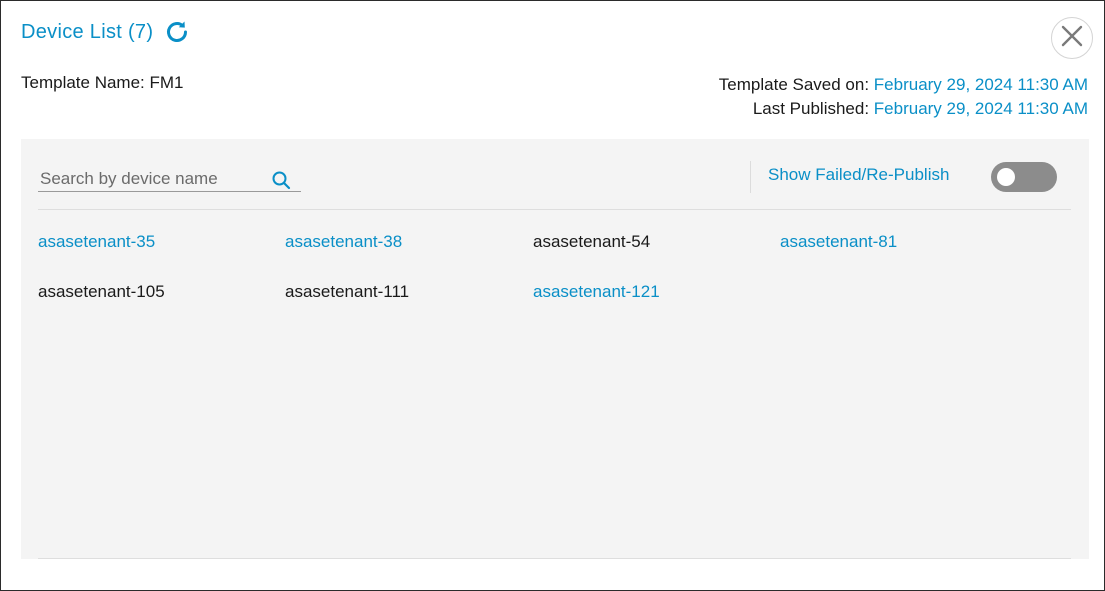 Image resolution: width=1105 pixels, height=591 pixels. What do you see at coordinates (750, 177) in the screenshot?
I see `toolbar-divider` at bounding box center [750, 177].